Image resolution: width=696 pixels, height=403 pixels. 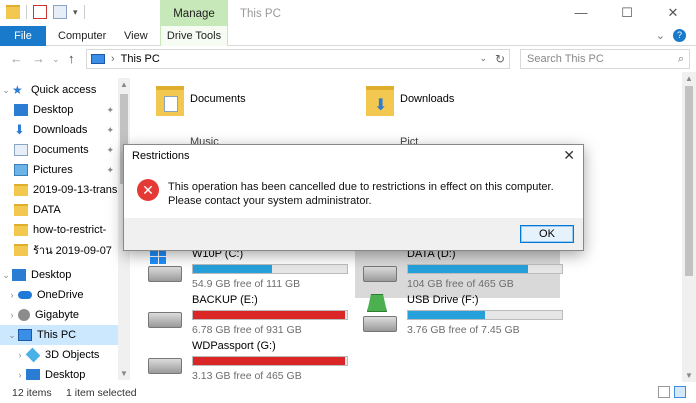 I want to click on nav-item-label: Gigabyte, so click(x=57, y=315).